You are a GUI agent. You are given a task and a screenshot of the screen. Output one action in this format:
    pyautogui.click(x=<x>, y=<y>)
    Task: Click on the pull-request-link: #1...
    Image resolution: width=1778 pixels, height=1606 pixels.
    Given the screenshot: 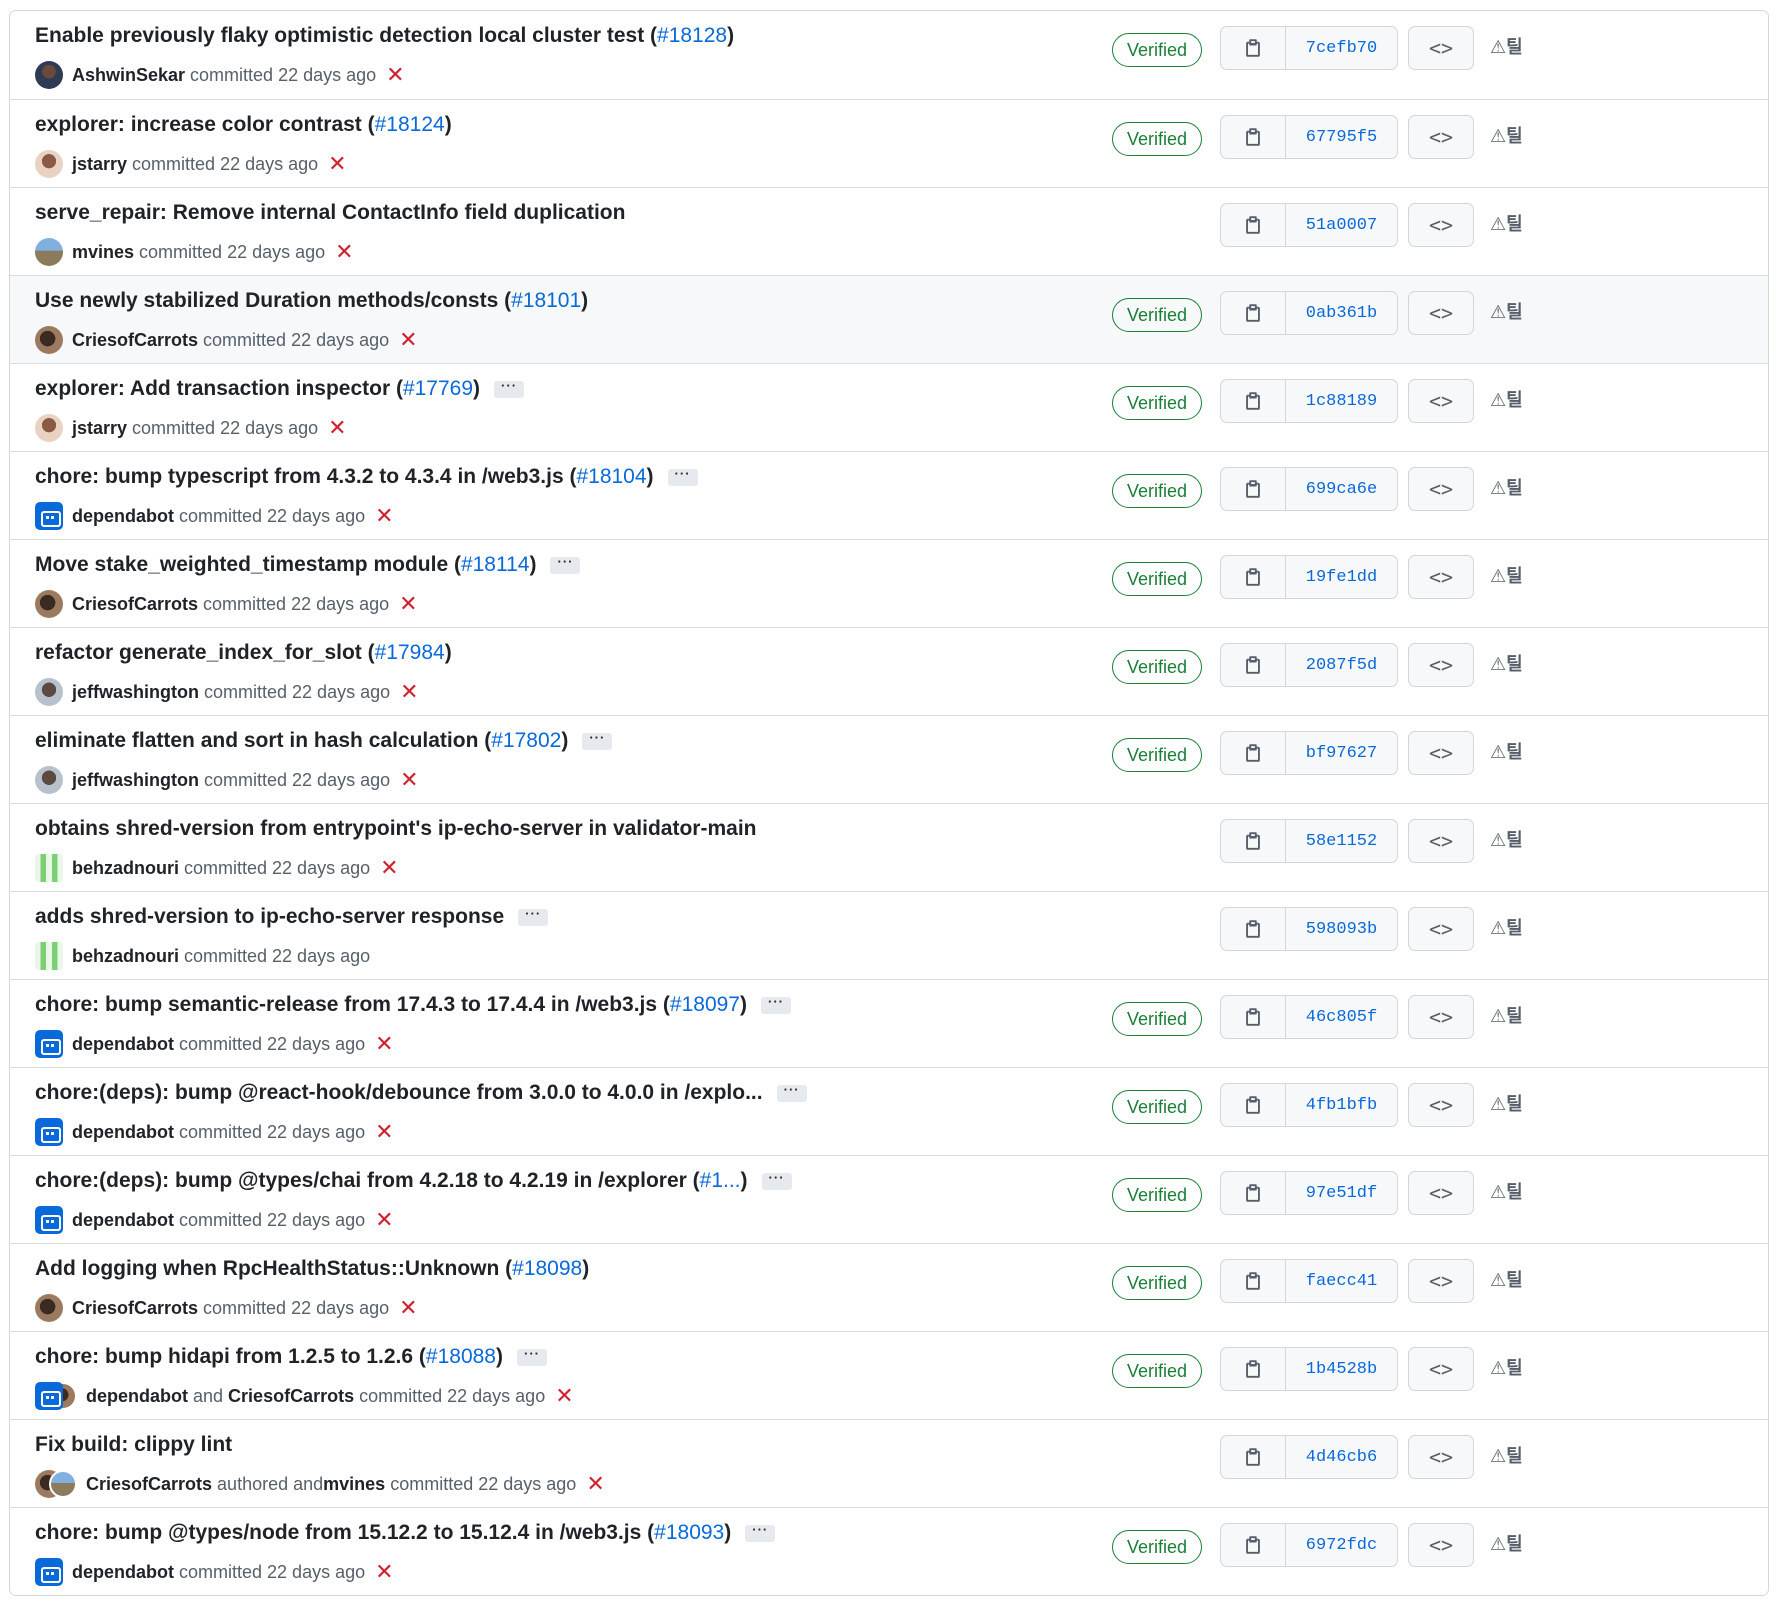 What is the action you would take?
    pyautogui.click(x=720, y=1181)
    